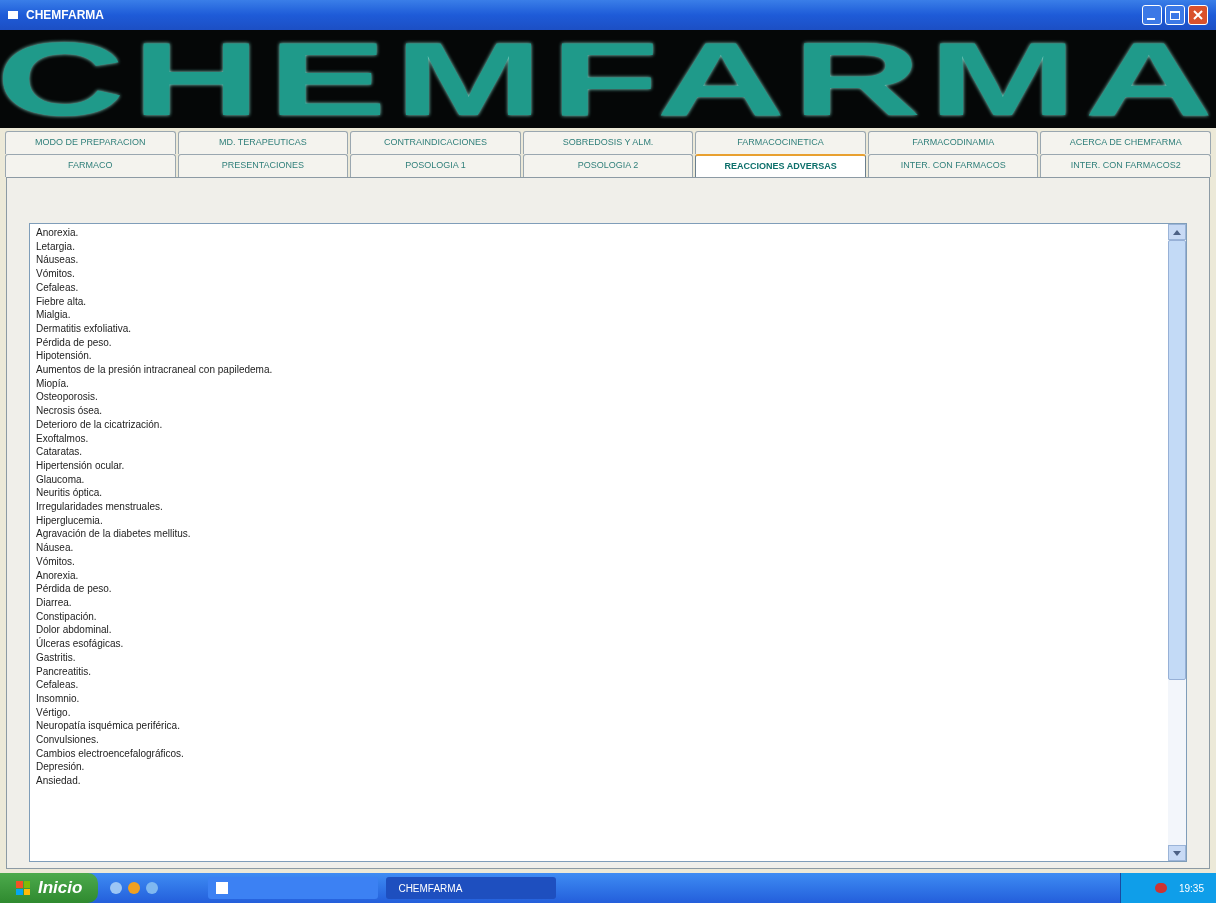 The height and width of the screenshot is (903, 1216). Describe the element at coordinates (953, 142) in the screenshot. I see `tab: FARMACODINAMIA` at that location.